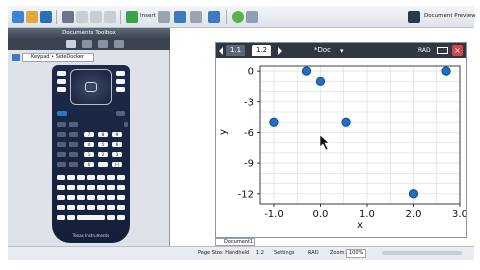 This screenshot has height=270, width=480. Describe the element at coordinates (61, 177) in the screenshot. I see `key-e-e` at that location.